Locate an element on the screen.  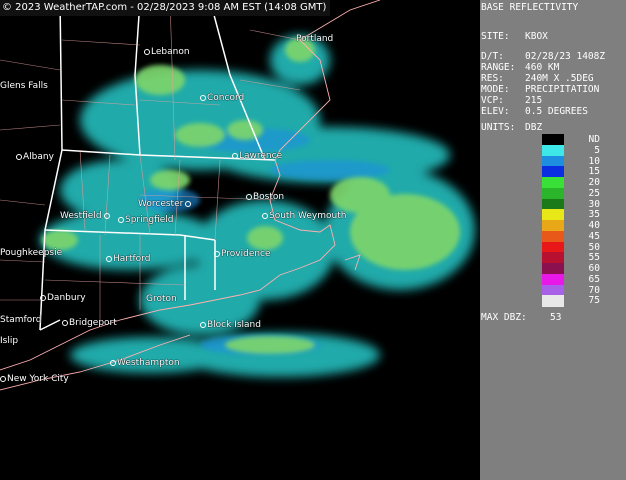
city-danbury: Danbury is located at coordinates (63, 298).